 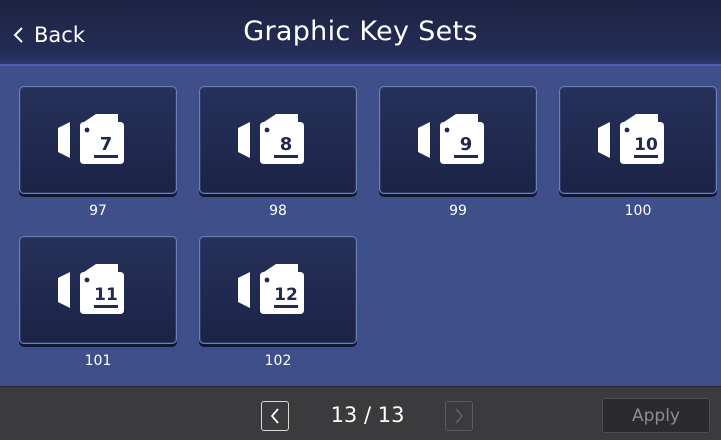 What do you see at coordinates (98, 211) in the screenshot?
I see `key-set-label: 97` at bounding box center [98, 211].